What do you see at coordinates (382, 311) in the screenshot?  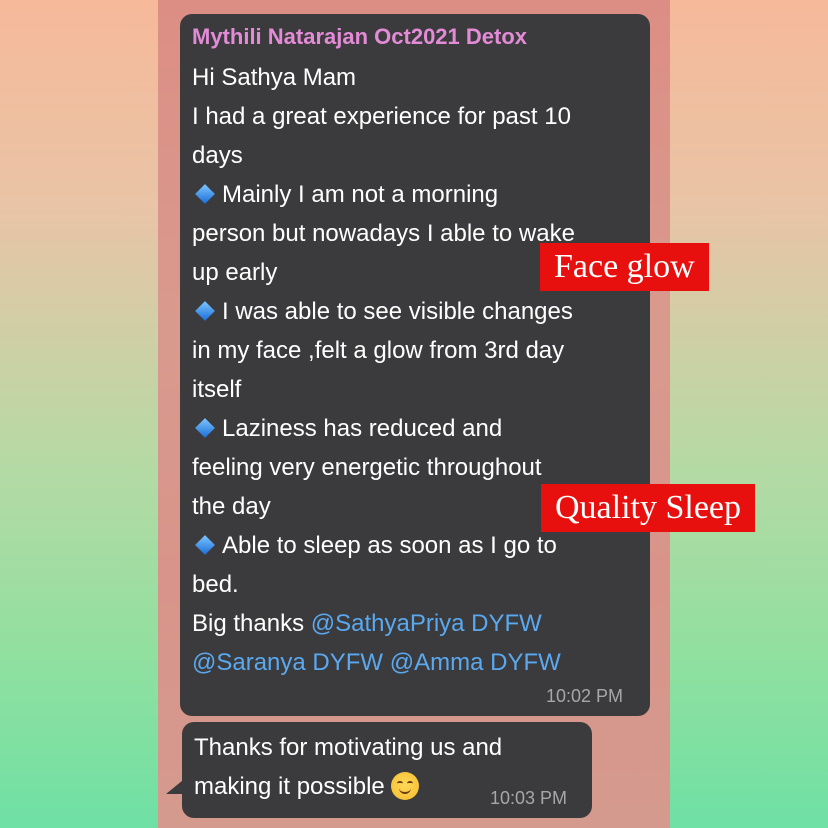 I see `message-line: I was able to see visible changes` at bounding box center [382, 311].